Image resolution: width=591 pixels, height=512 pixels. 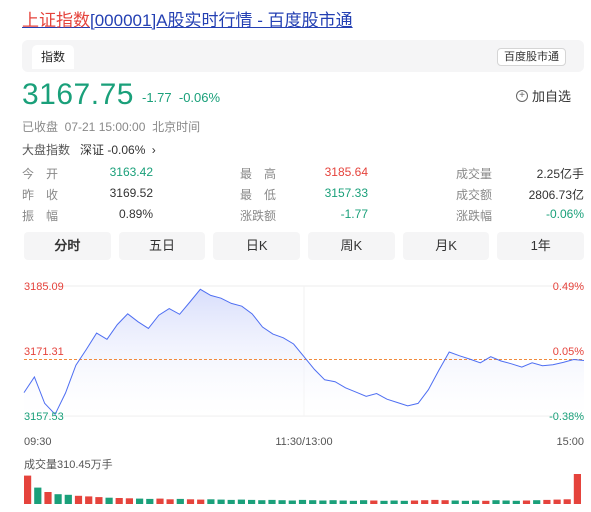 I want to click on add-watchlist-label: 加自选, so click(x=551, y=96).